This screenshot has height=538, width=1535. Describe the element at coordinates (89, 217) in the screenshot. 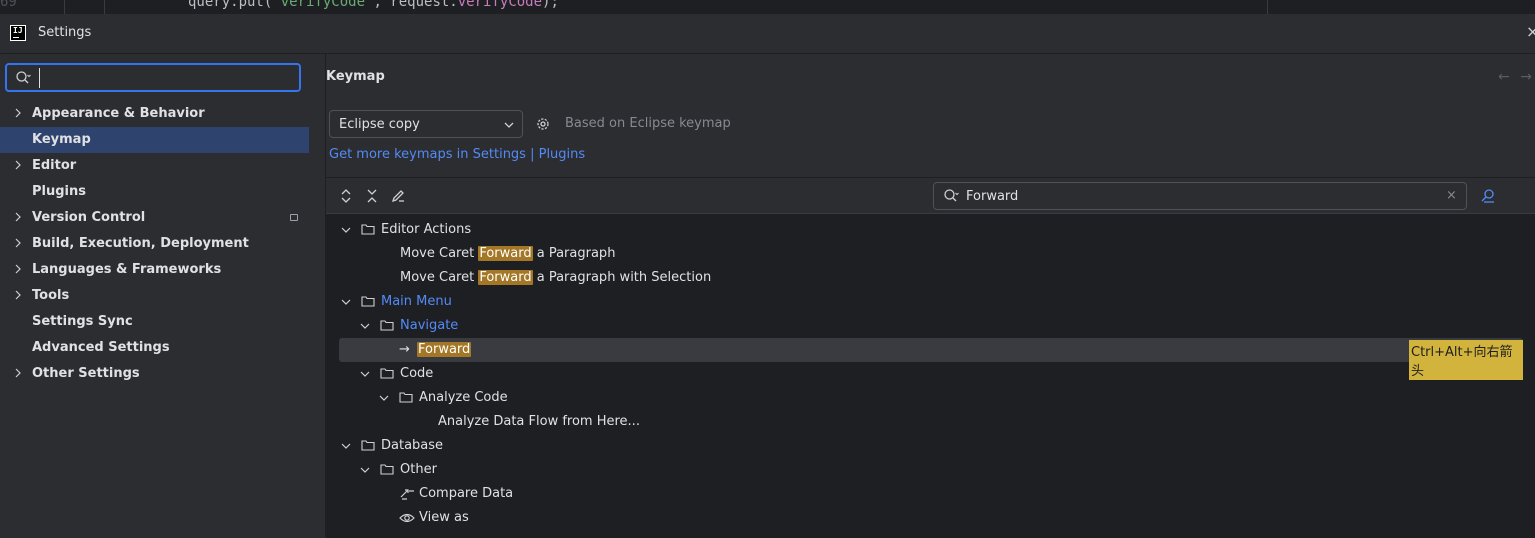

I see `sidebar-item-label: Version Control` at that location.